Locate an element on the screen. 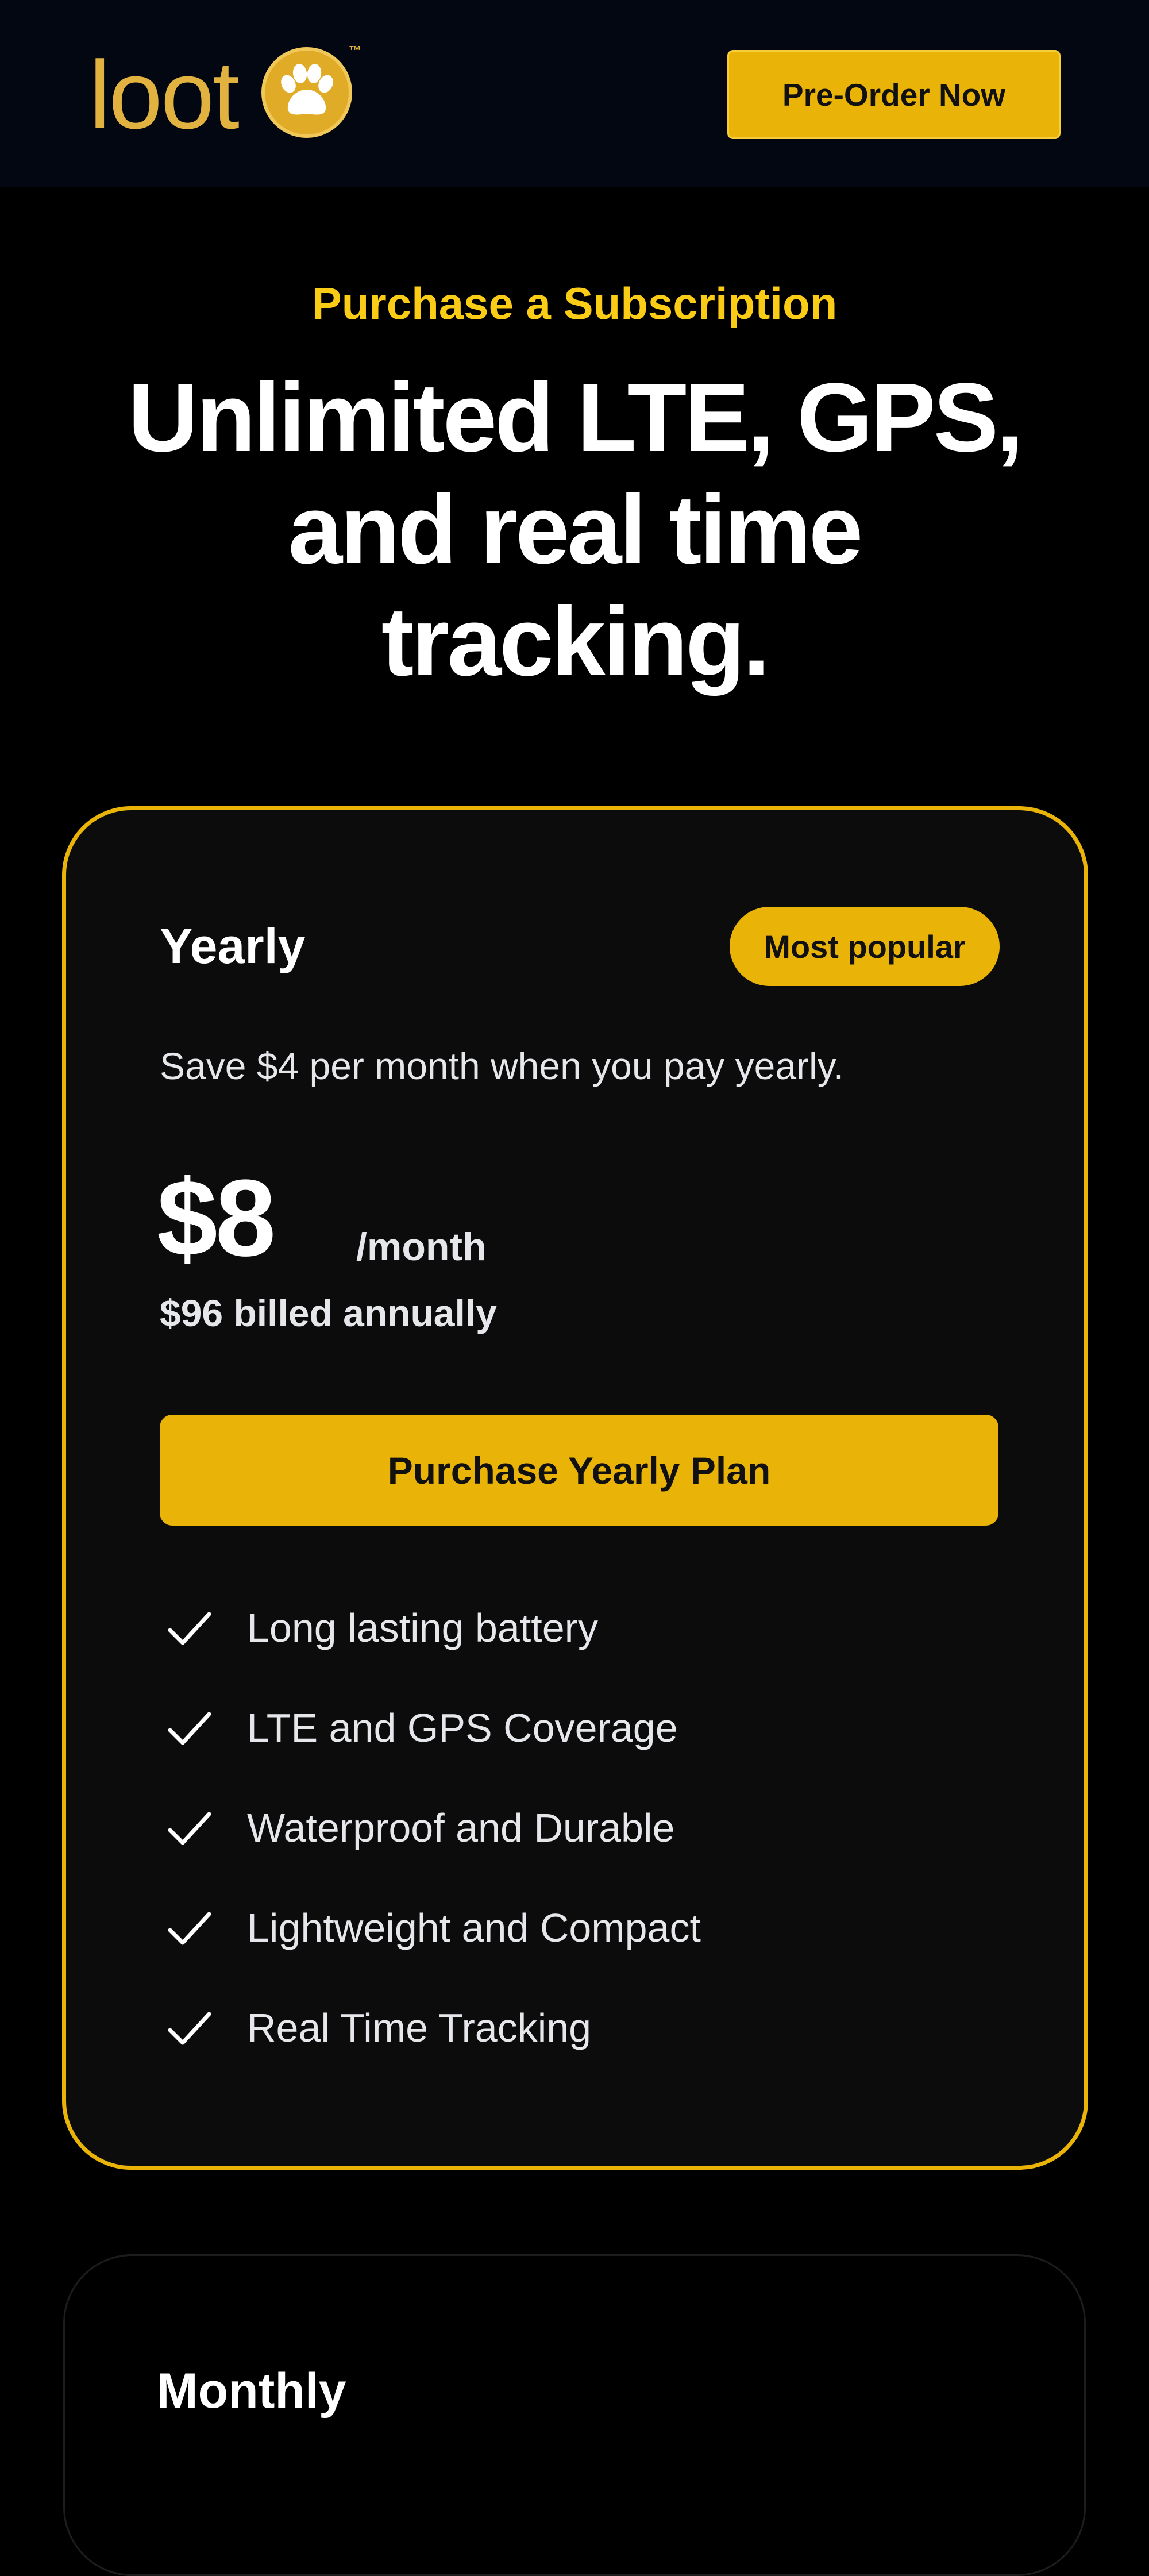  most-popular-badge: Most popular is located at coordinates (865, 946).